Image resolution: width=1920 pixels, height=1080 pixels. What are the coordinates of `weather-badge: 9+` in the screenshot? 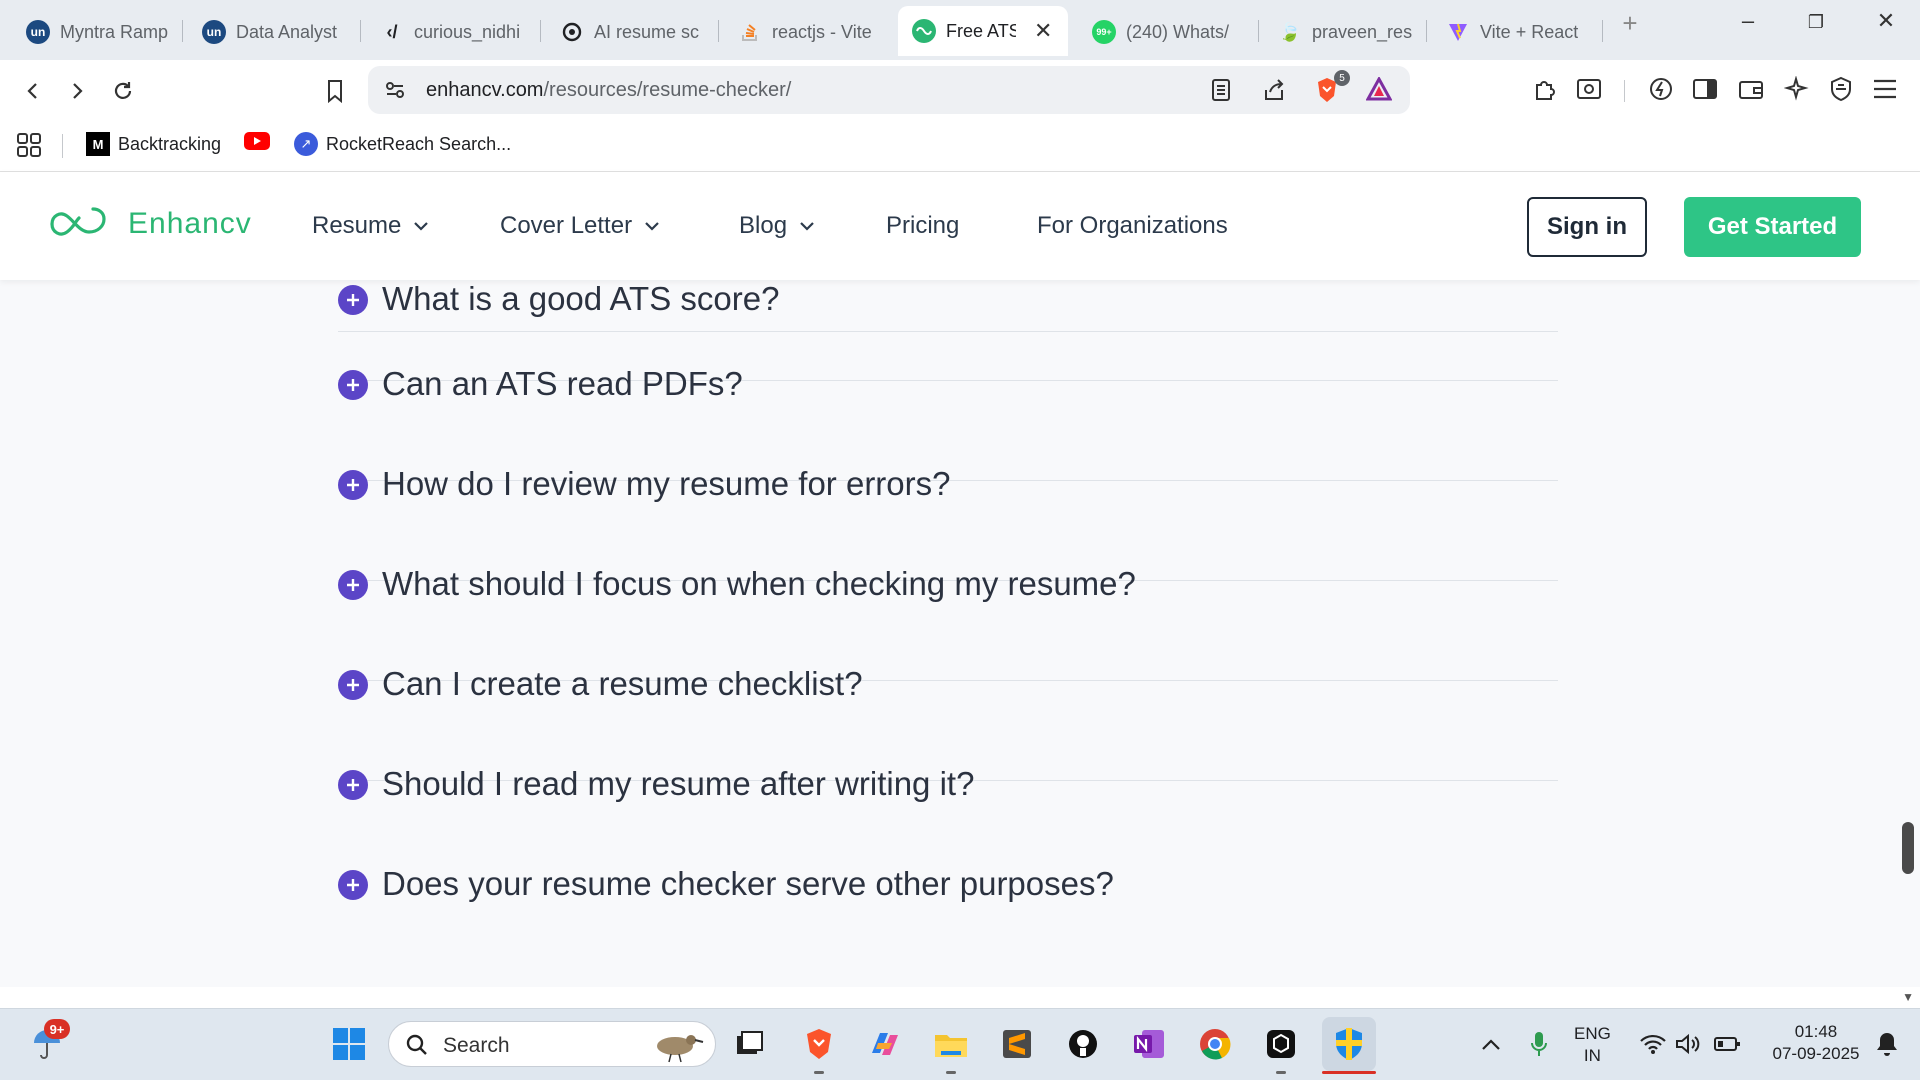 It's located at (57, 1029).